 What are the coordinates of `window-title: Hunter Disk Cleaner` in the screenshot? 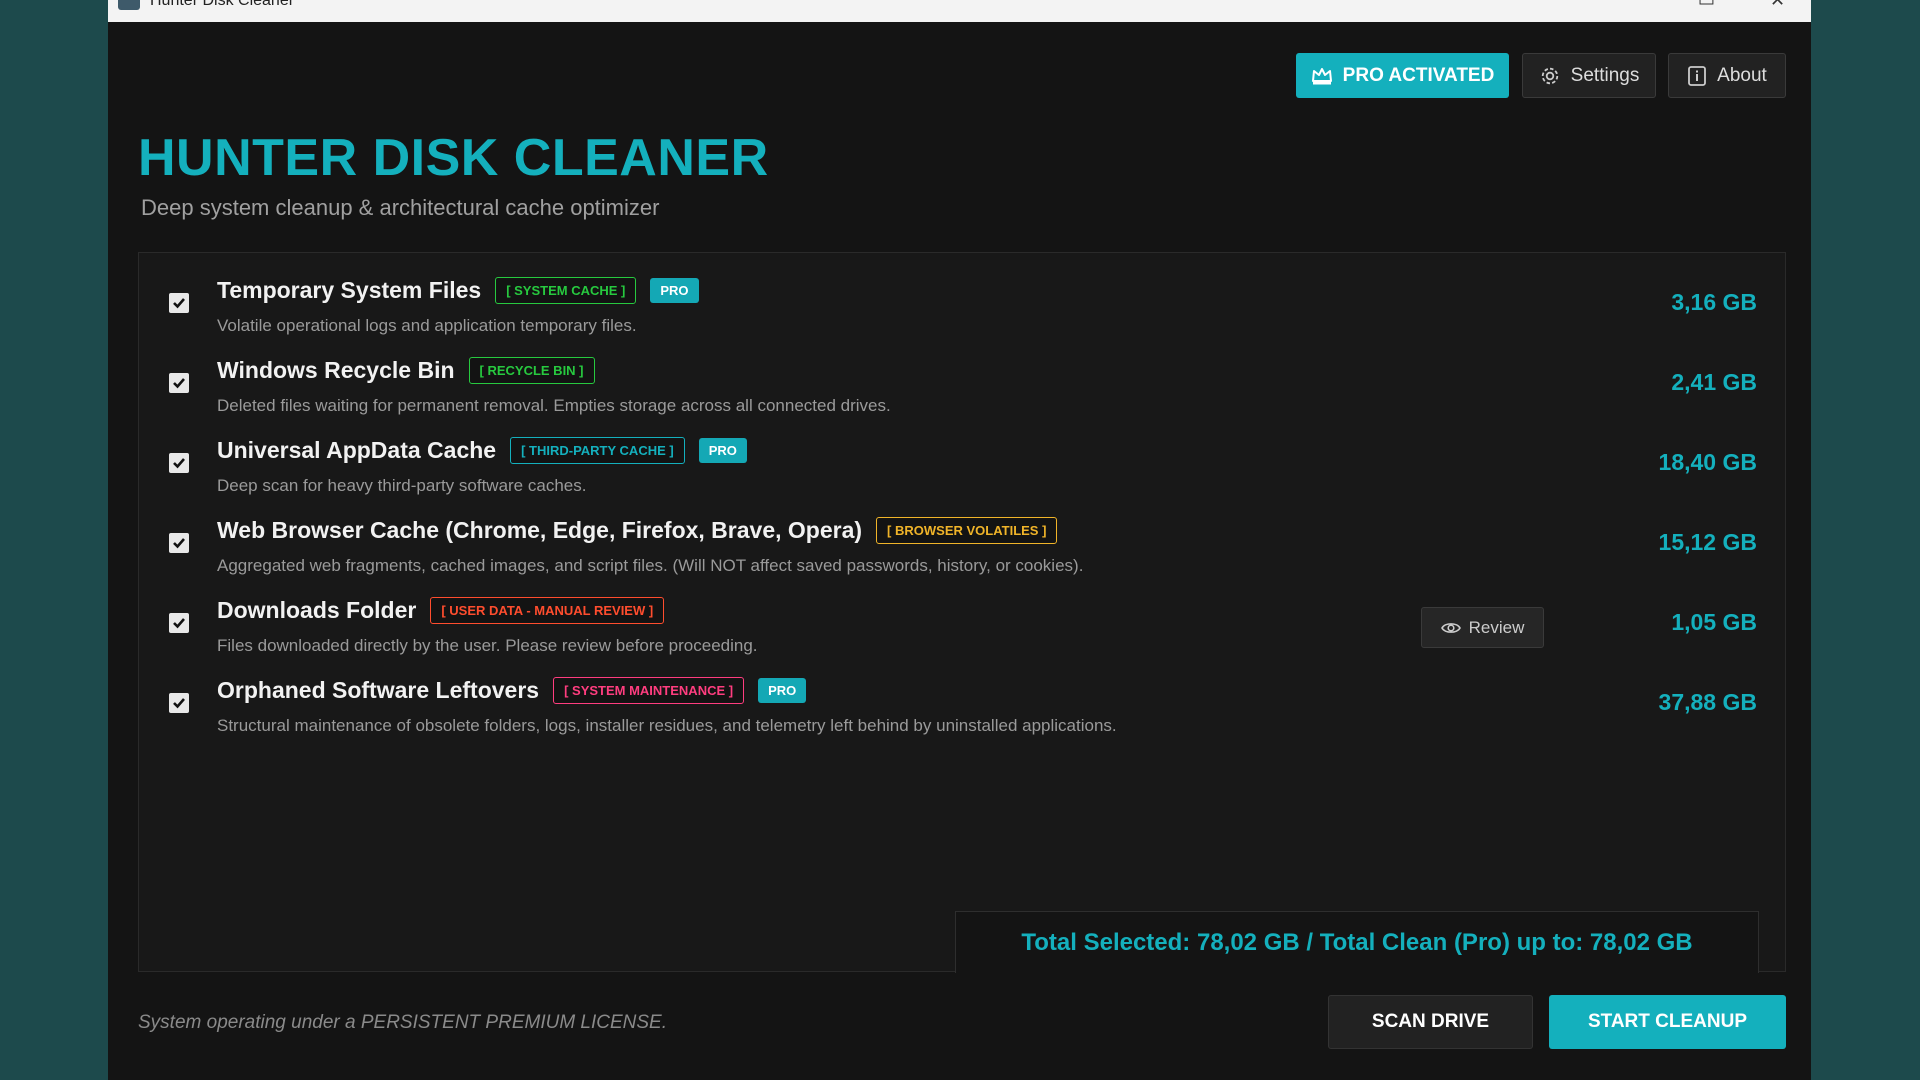 It's located at (222, 4).